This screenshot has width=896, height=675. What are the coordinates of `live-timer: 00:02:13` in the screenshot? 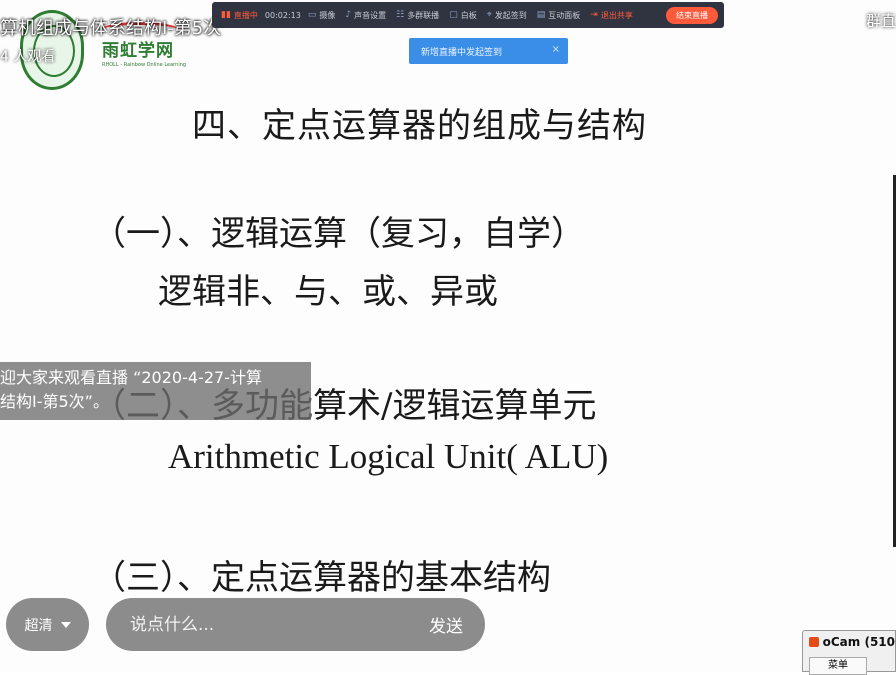 It's located at (282, 15).